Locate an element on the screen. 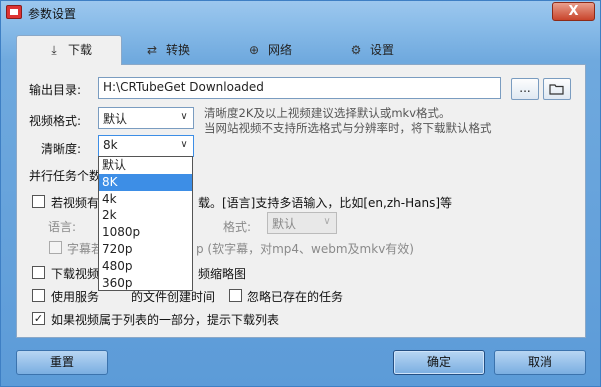 The height and width of the screenshot is (387, 601). video-format-value: 默认 is located at coordinates (115, 119).